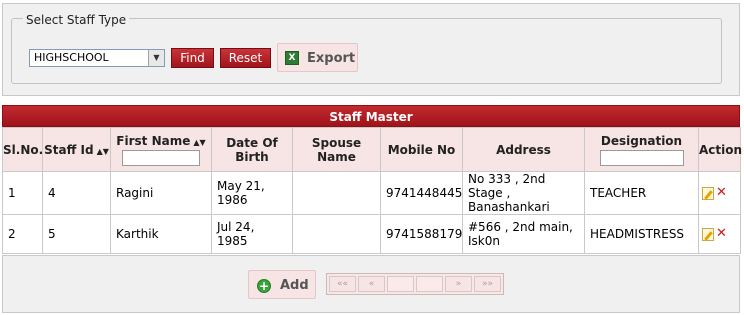 This screenshot has height=315, width=744. I want to click on export-label: Export, so click(331, 58).